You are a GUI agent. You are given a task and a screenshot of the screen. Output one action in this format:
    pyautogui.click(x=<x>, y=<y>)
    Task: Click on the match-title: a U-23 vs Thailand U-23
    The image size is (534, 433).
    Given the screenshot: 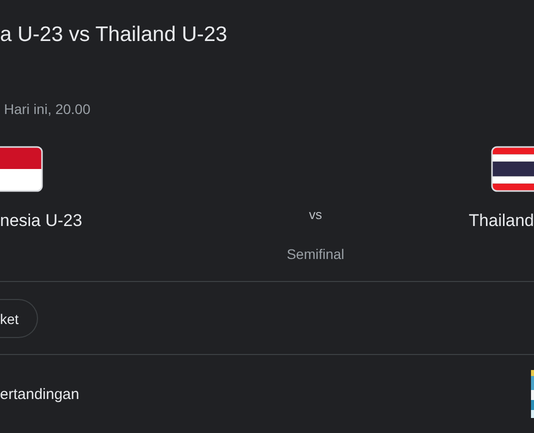 What is the action you would take?
    pyautogui.click(x=114, y=35)
    